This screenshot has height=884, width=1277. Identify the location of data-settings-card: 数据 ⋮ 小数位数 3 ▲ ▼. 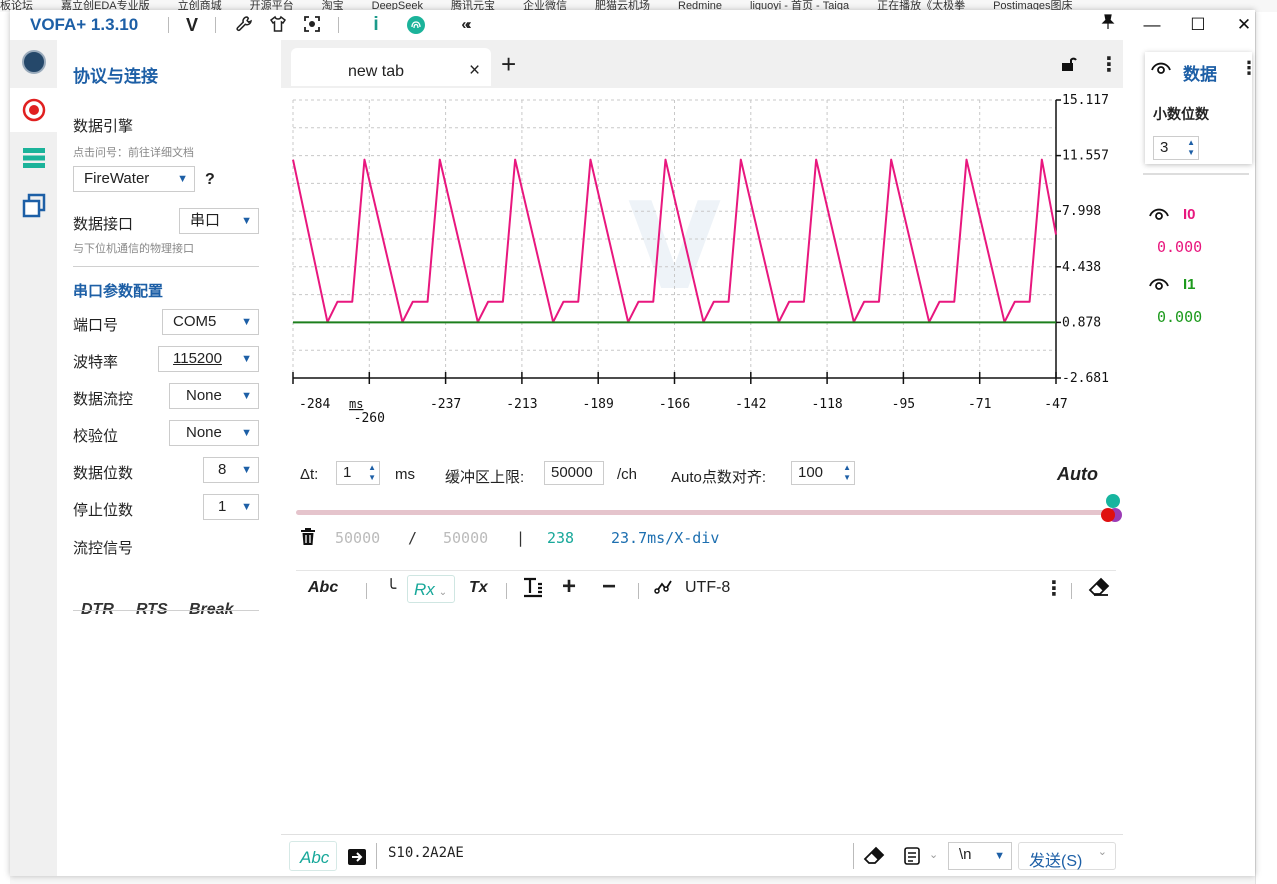
(1201, 108).